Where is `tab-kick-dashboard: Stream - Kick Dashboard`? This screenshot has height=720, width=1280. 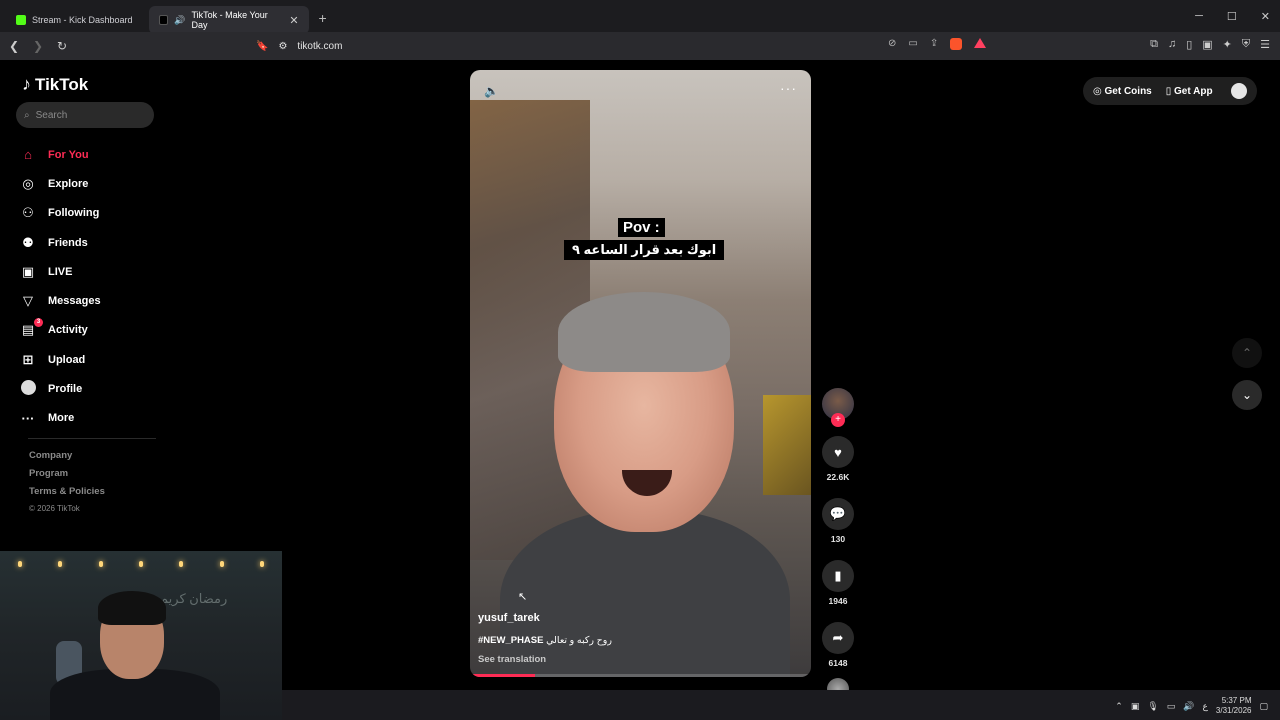 tab-kick-dashboard: Stream - Kick Dashboard is located at coordinates (74, 20).